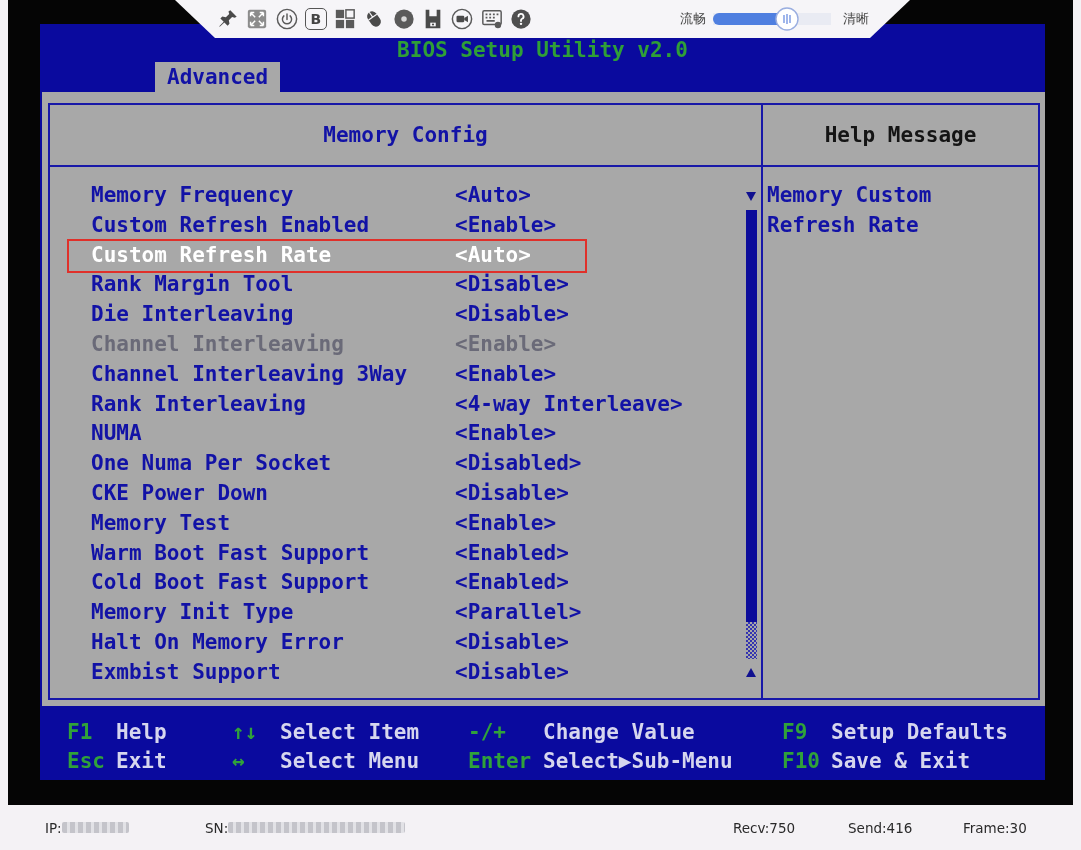 This screenshot has height=850, width=1081. What do you see at coordinates (751, 196) in the screenshot?
I see `triangle-down-icon` at bounding box center [751, 196].